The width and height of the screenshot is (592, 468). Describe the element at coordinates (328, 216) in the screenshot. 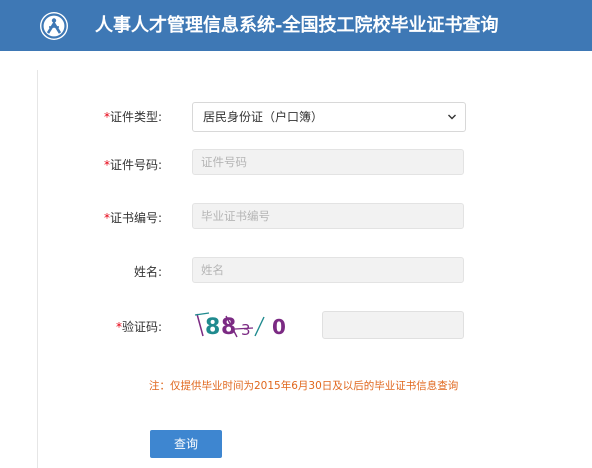

I see `cert-number-input: 毕业证书编号` at that location.